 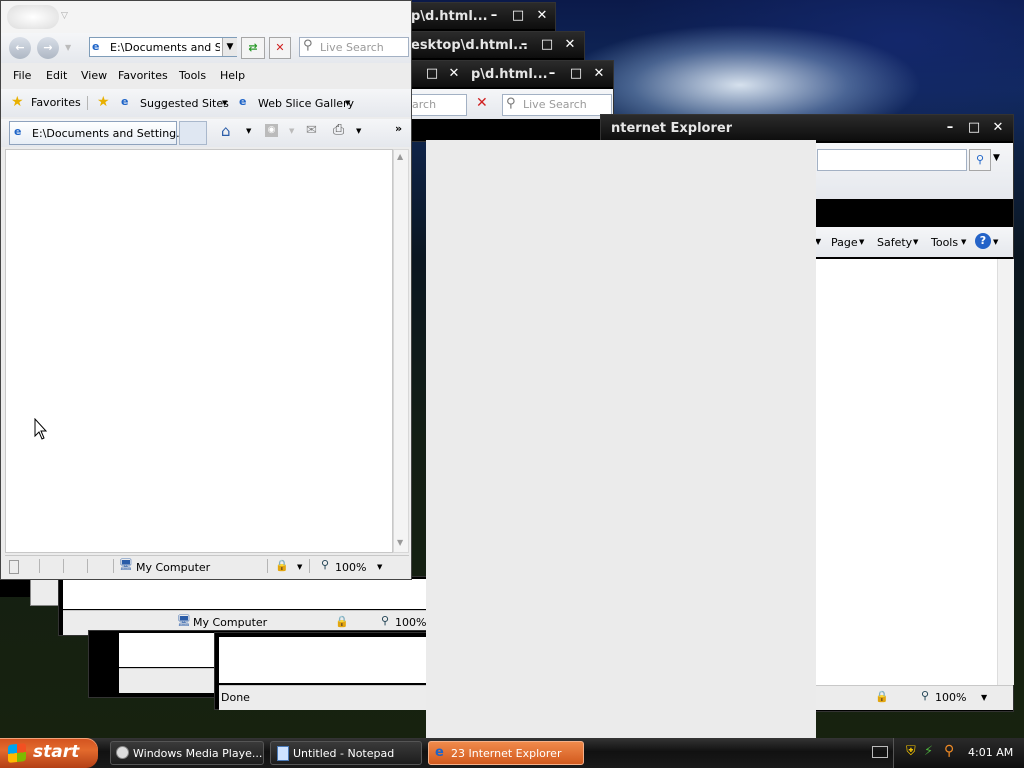 What do you see at coordinates (880, 752) in the screenshot?
I see `keyboard-icon` at bounding box center [880, 752].